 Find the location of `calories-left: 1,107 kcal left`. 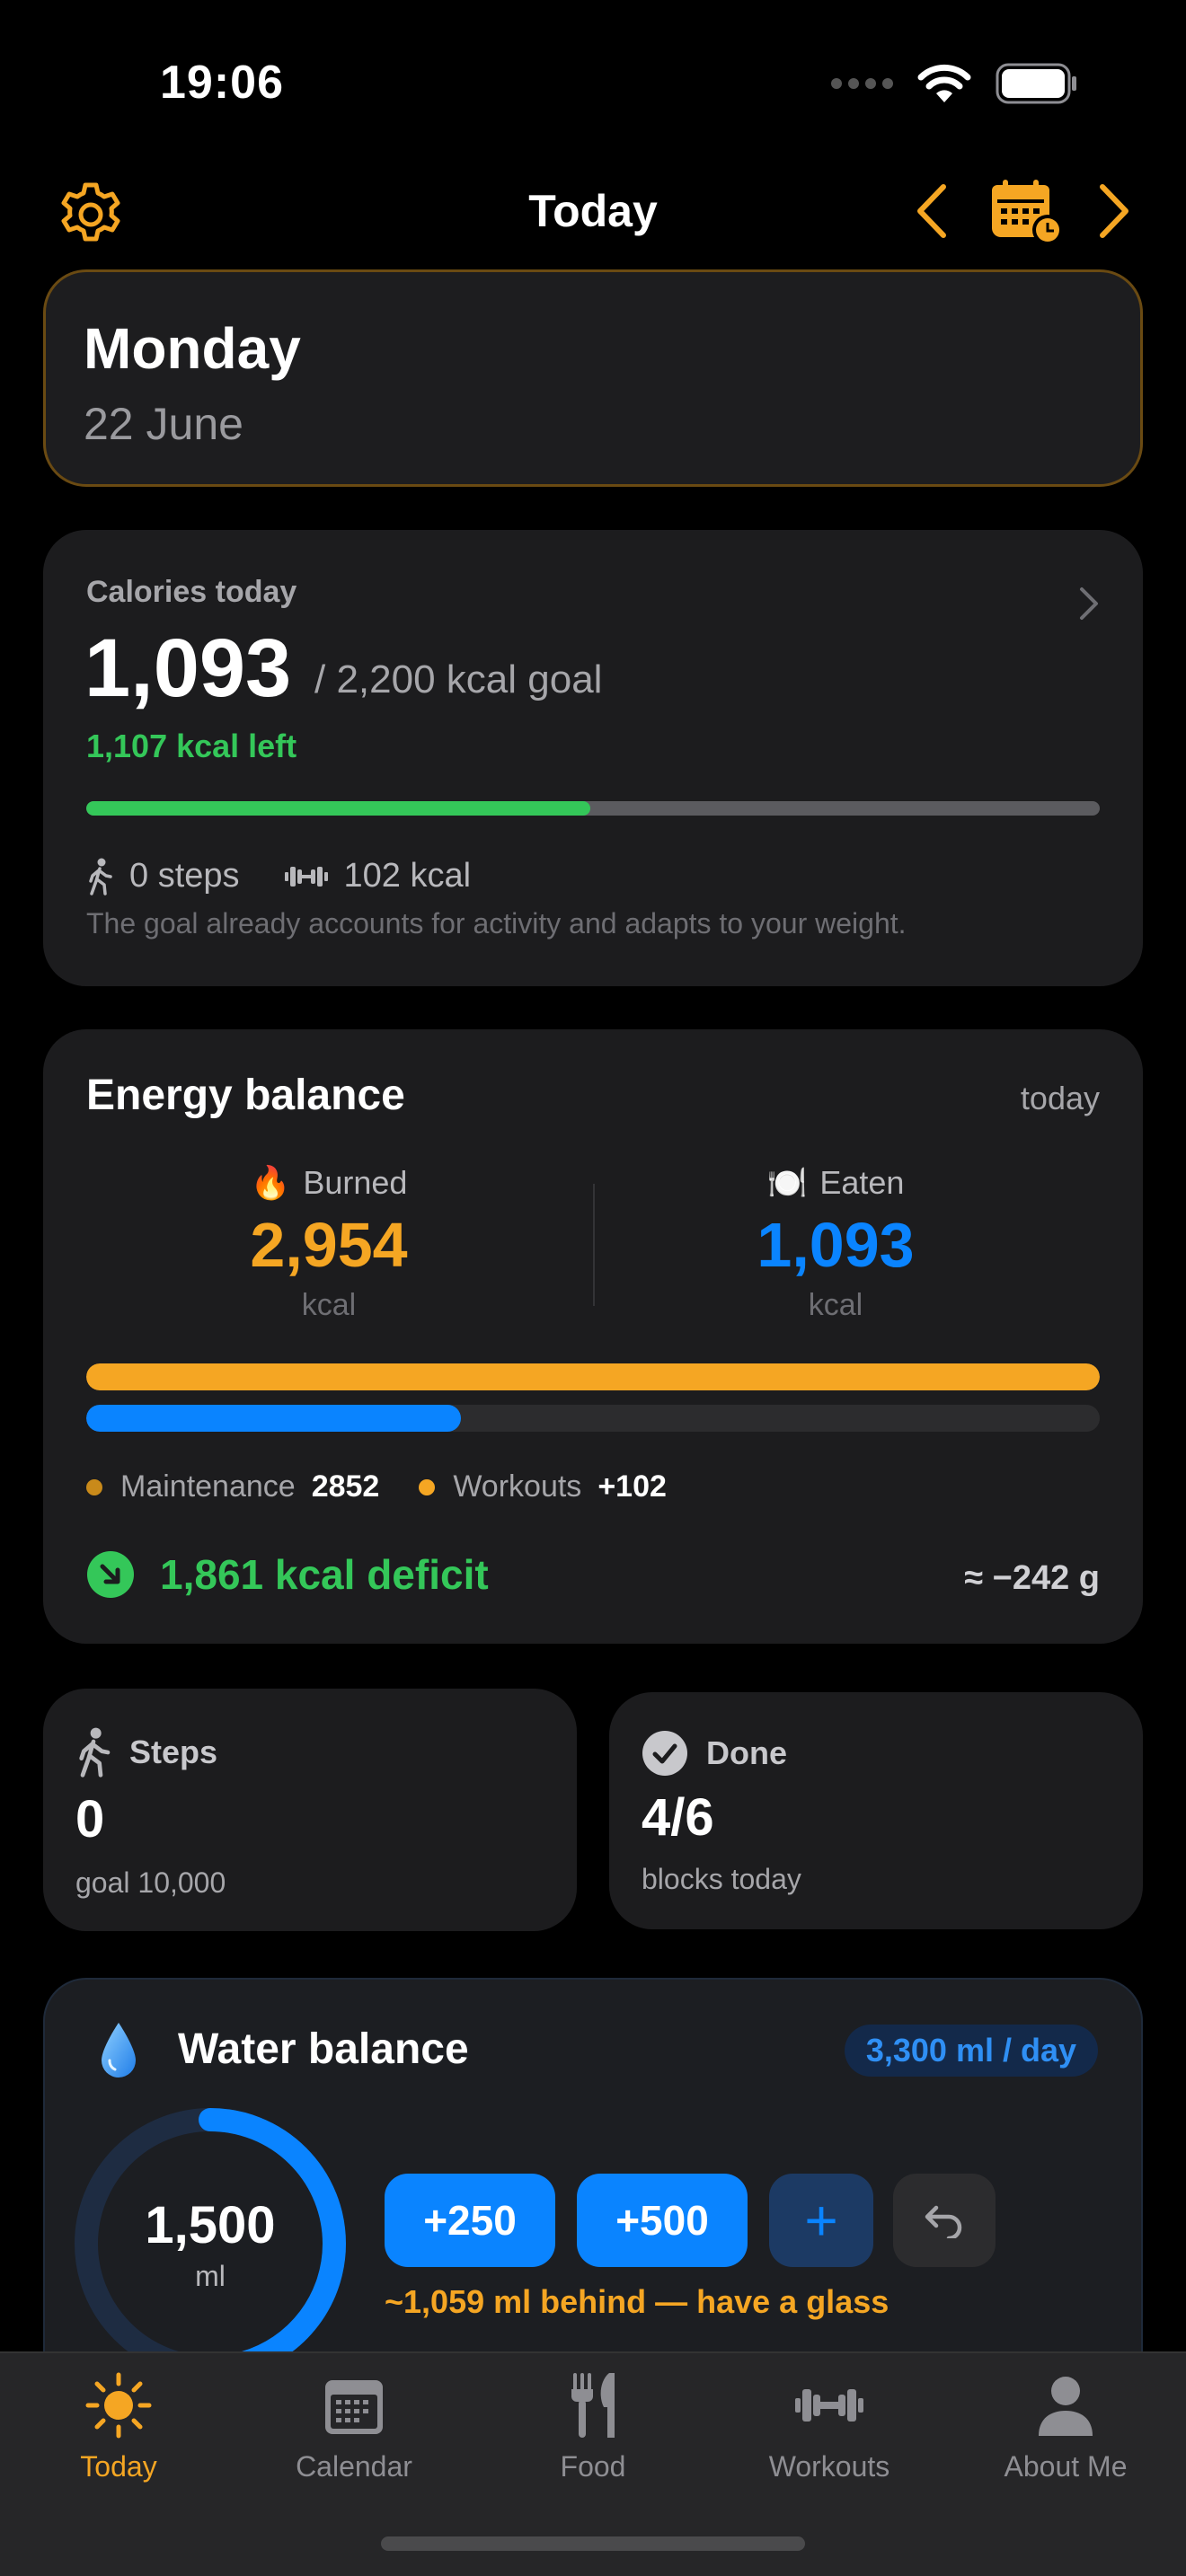

calories-left: 1,107 kcal left is located at coordinates (191, 746).